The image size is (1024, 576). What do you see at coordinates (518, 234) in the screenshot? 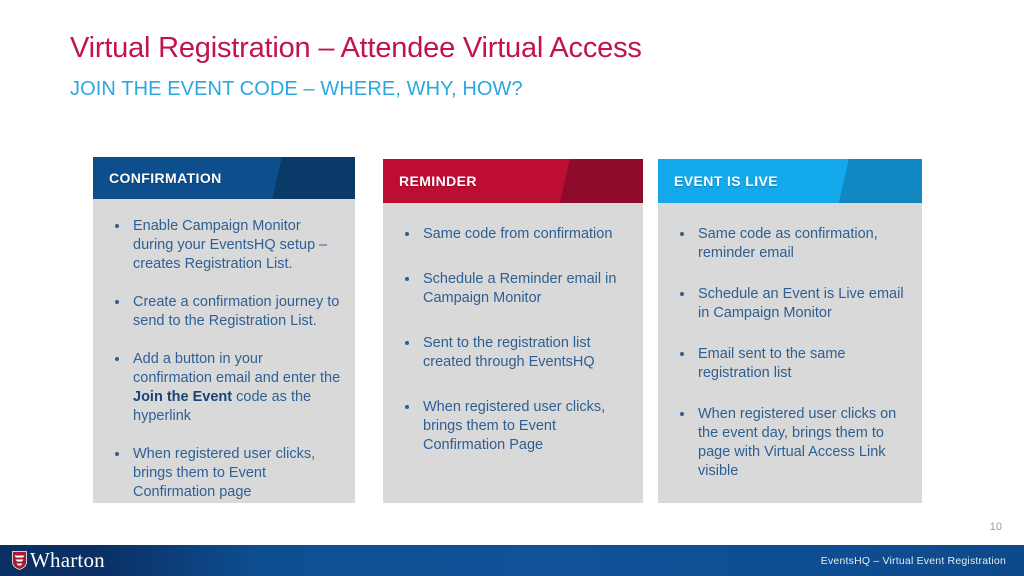
I see `bullet-text: Same code from confirmation` at bounding box center [518, 234].